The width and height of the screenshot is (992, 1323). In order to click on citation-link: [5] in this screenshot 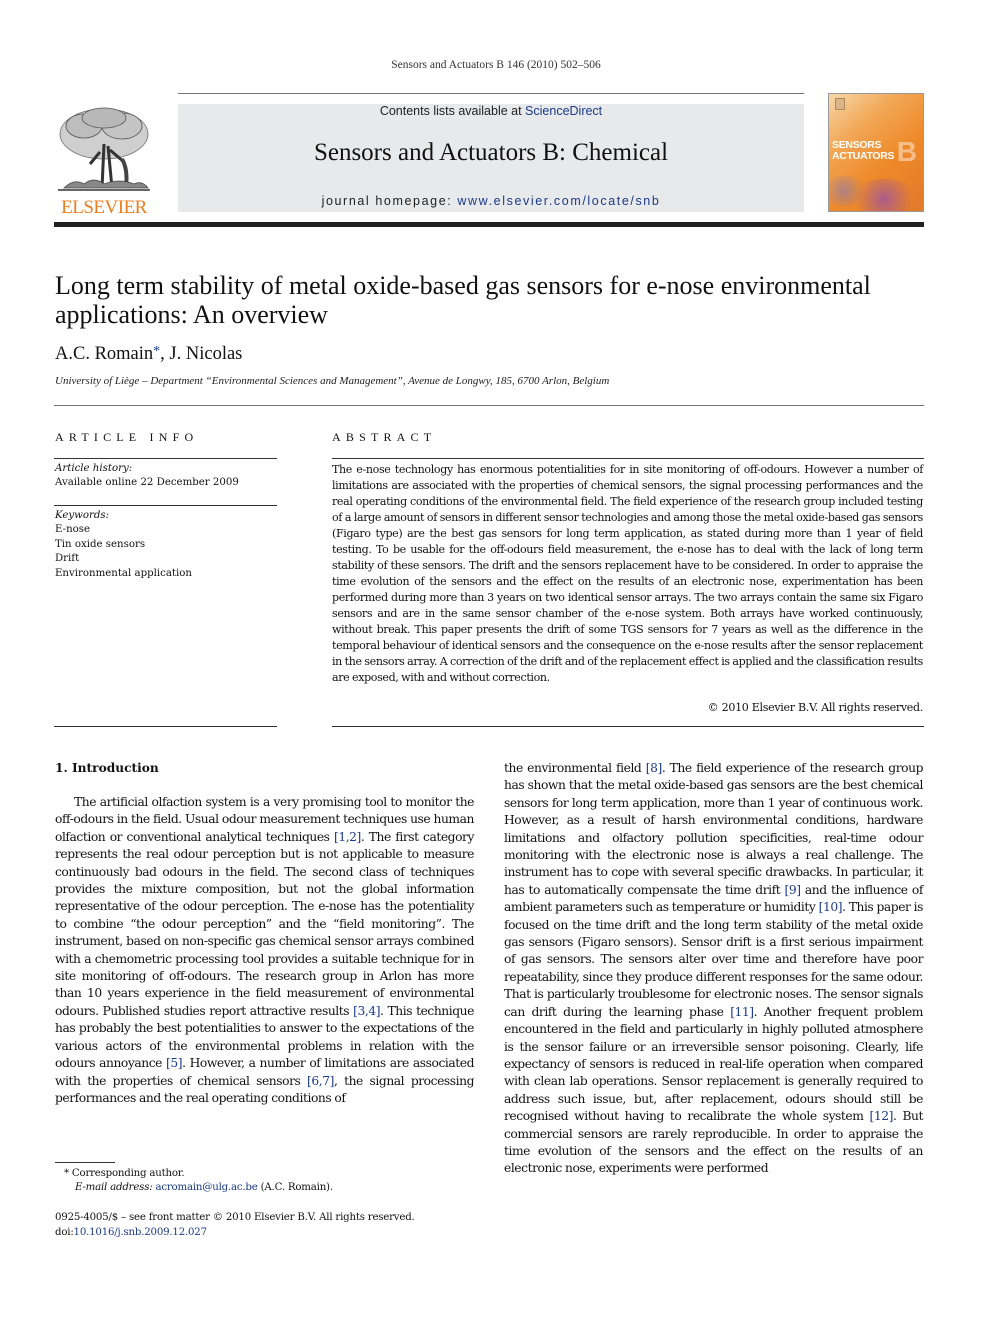, I will do `click(174, 1063)`.